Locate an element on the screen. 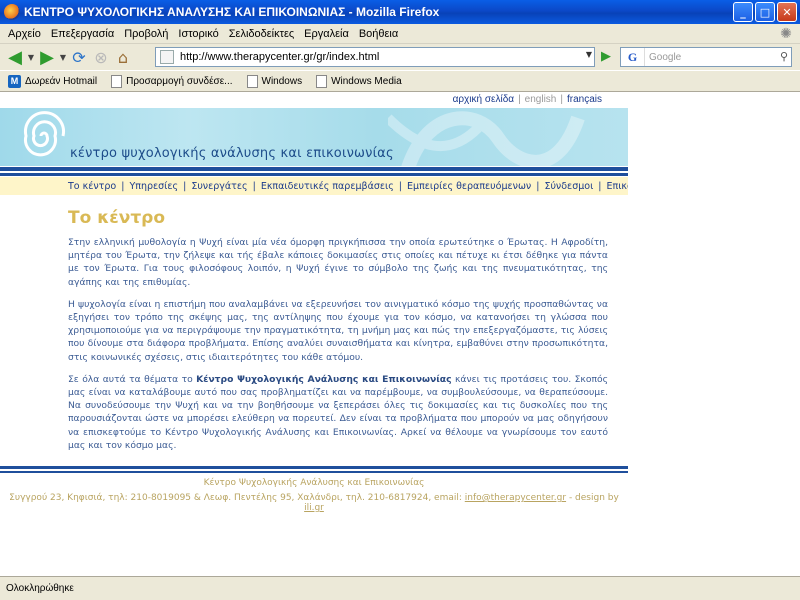  hotmail-icon: M is located at coordinates (14, 81).